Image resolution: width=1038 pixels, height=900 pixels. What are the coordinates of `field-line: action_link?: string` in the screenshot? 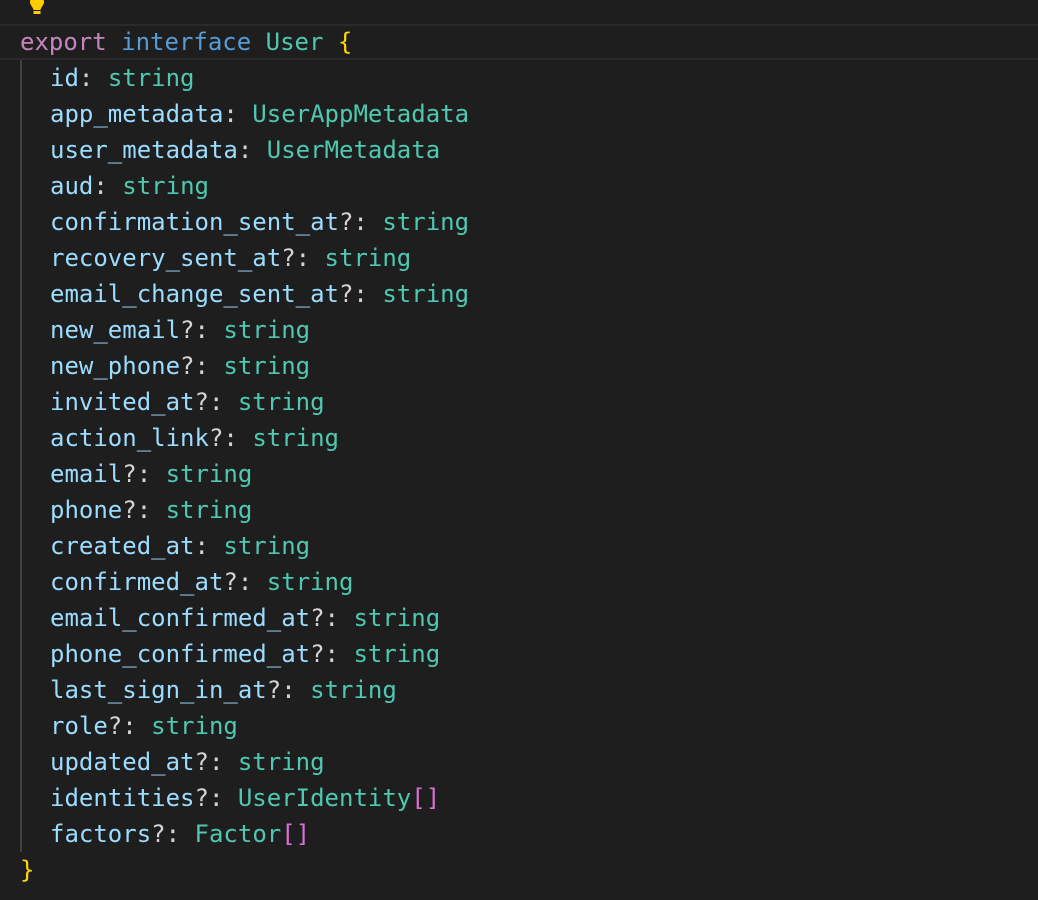 It's located at (169, 438).